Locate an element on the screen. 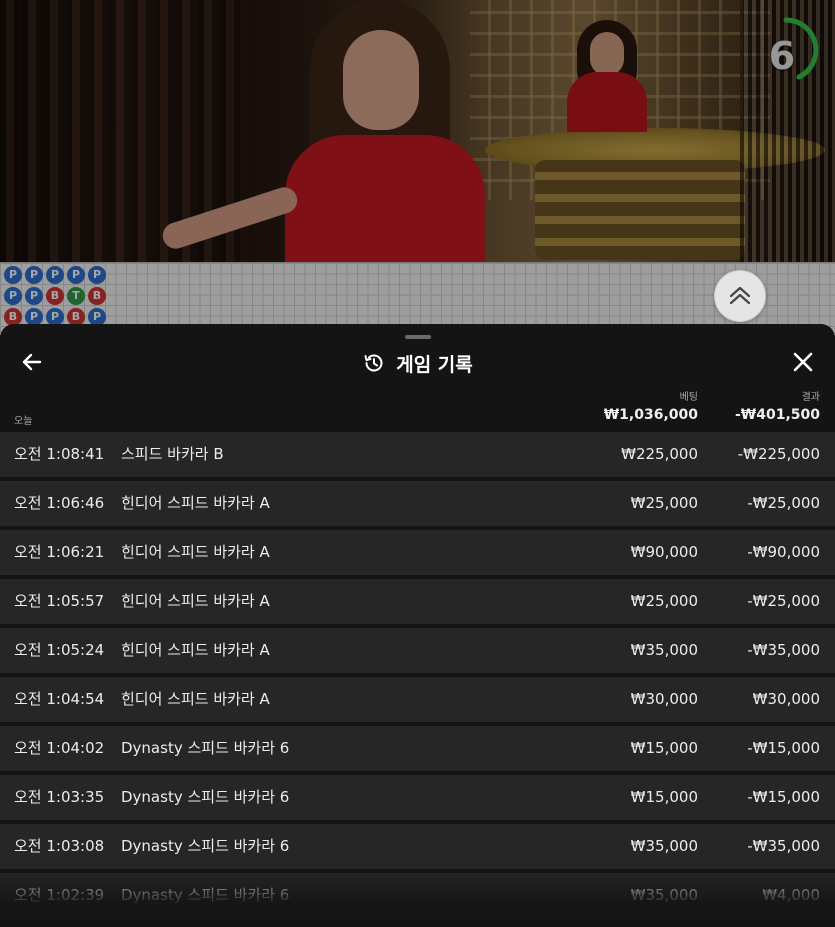  row-time: 오전 1:04:02 is located at coordinates (59, 748).